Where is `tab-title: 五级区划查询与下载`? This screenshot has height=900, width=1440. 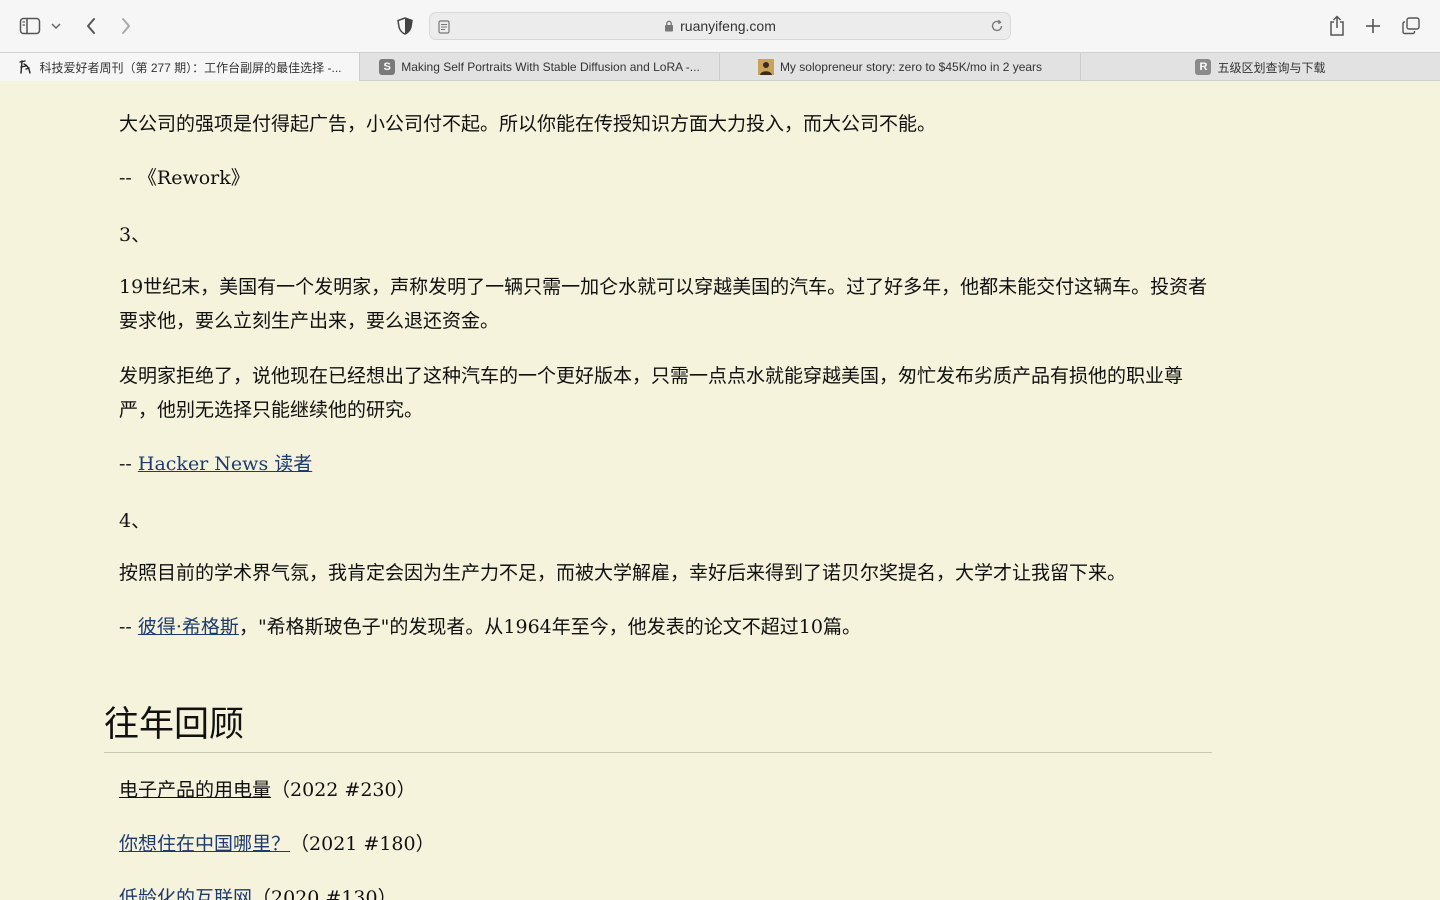
tab-title: 五级区划查询与下载 is located at coordinates (1271, 67).